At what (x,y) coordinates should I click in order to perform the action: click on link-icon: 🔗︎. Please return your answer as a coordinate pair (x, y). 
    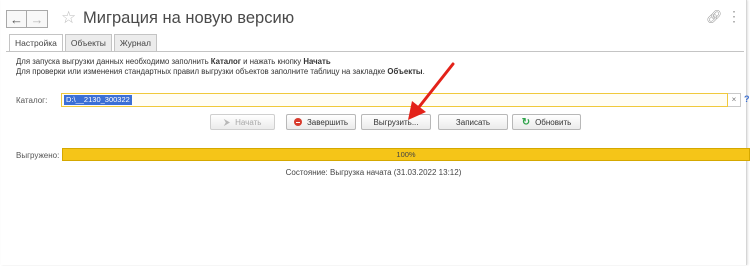
    Looking at the image, I should click on (714, 17).